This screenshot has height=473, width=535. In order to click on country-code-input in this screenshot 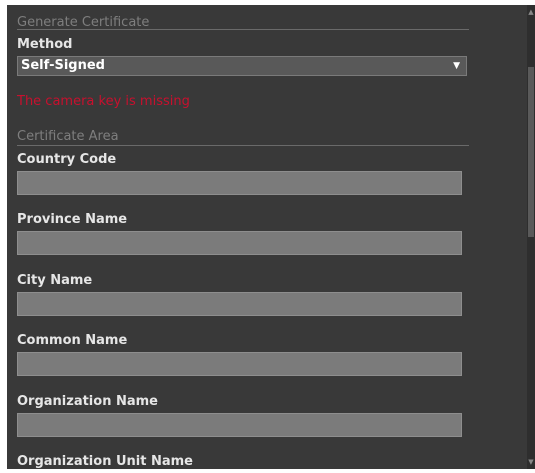, I will do `click(239, 183)`.